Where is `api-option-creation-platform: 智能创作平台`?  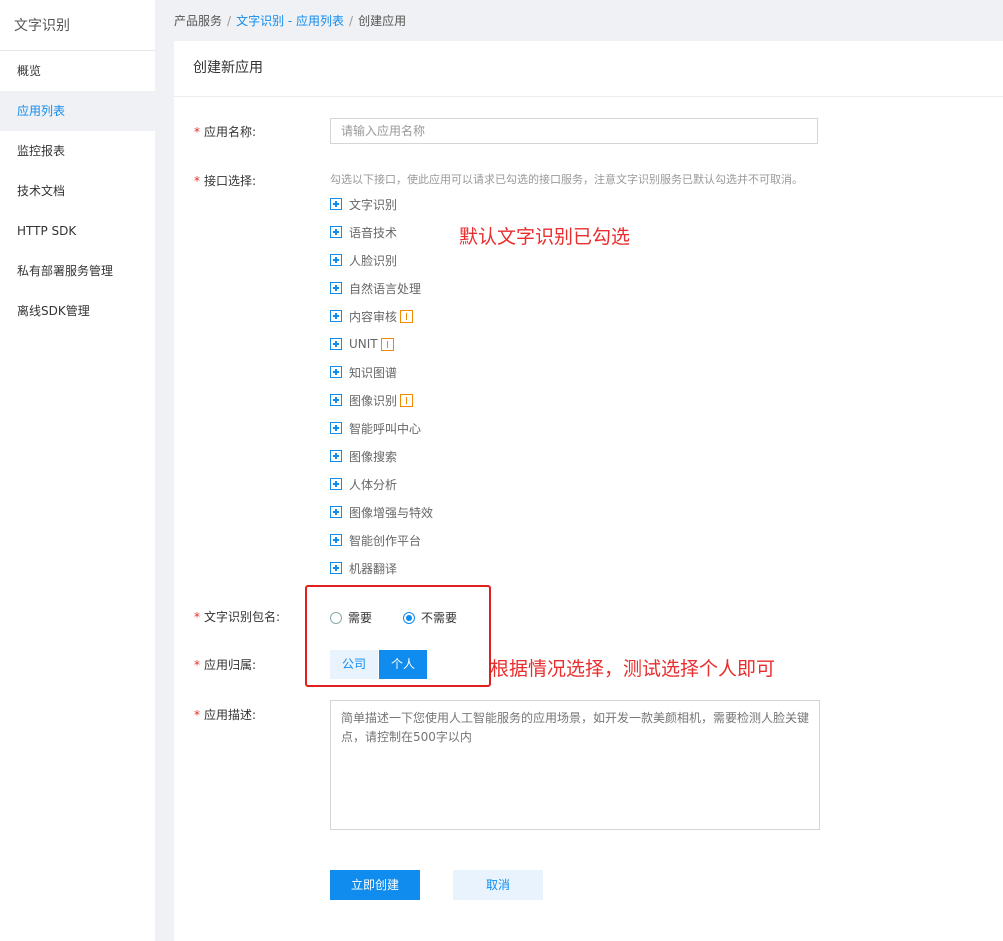 api-option-creation-platform: 智能创作平台 is located at coordinates (375, 540).